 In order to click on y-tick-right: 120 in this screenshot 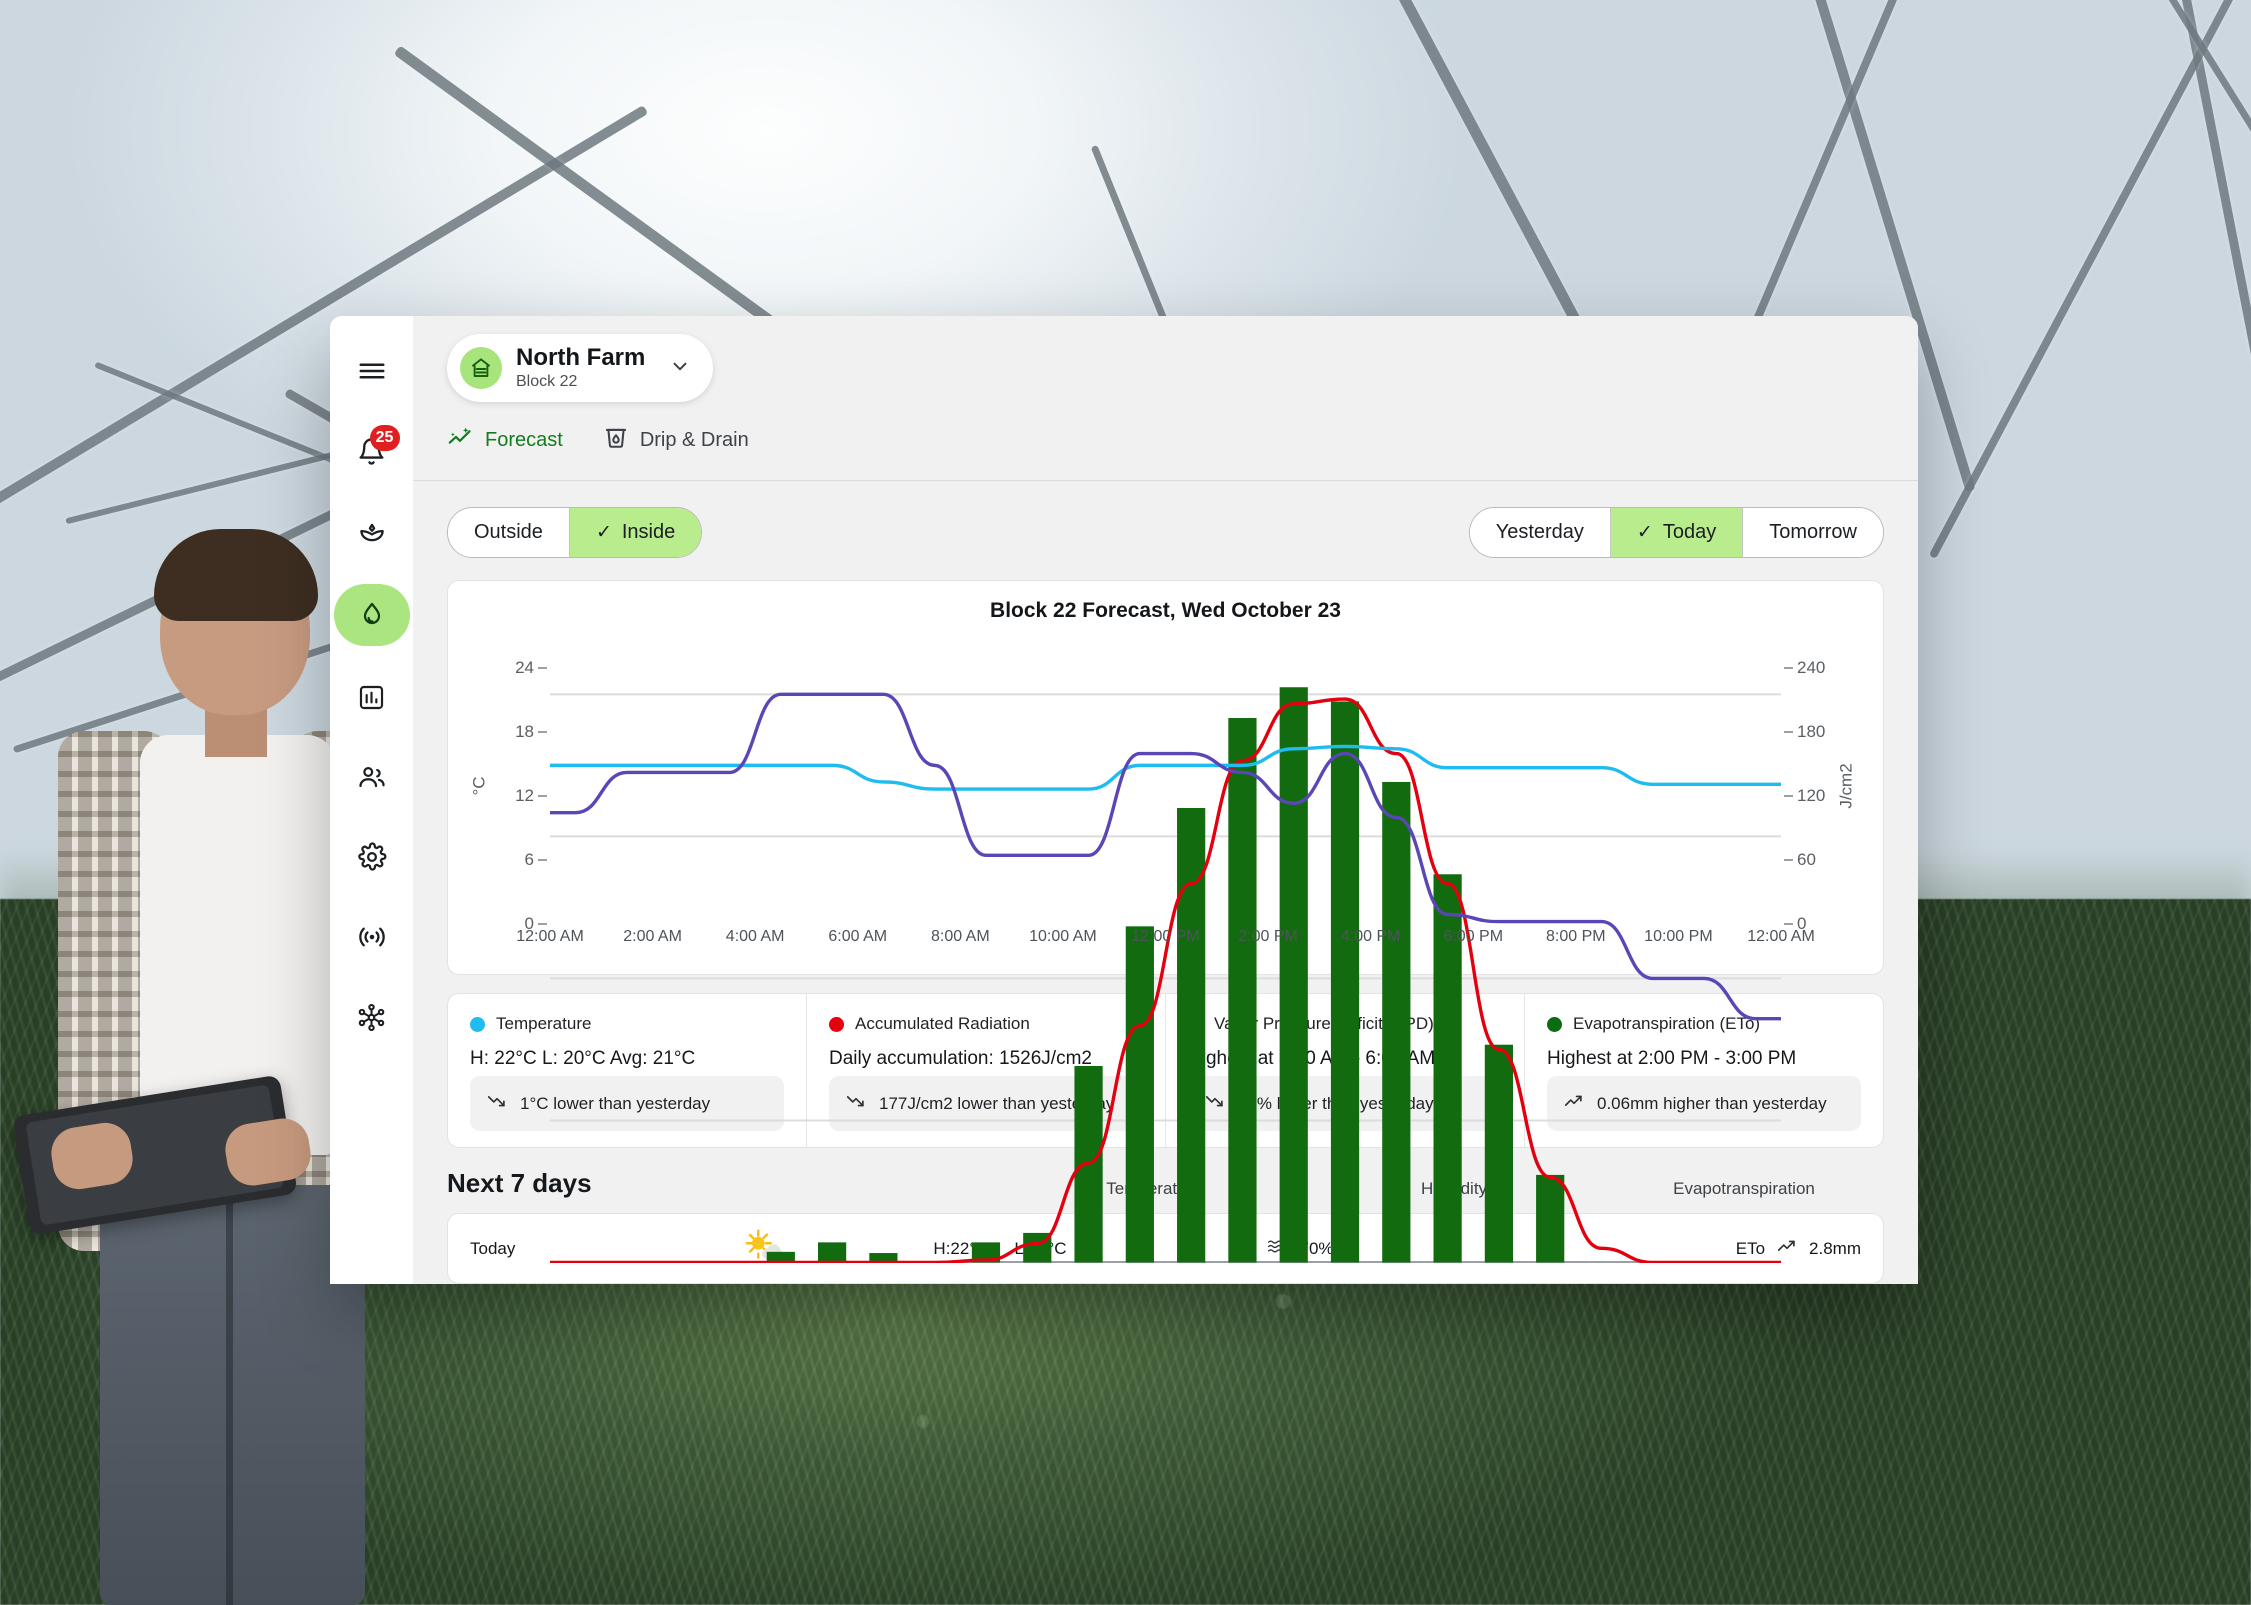, I will do `click(1811, 796)`.